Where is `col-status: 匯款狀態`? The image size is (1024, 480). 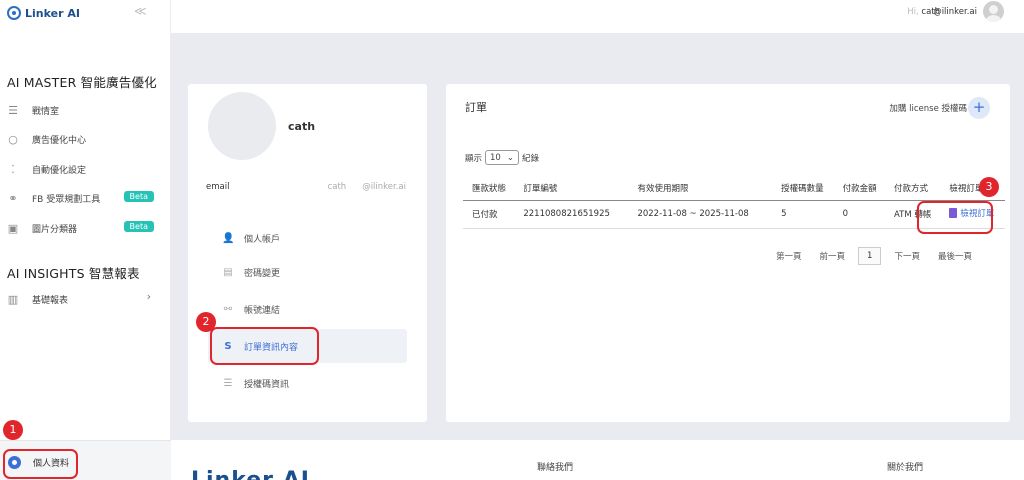
col-status: 匯款狀態 is located at coordinates (489, 188).